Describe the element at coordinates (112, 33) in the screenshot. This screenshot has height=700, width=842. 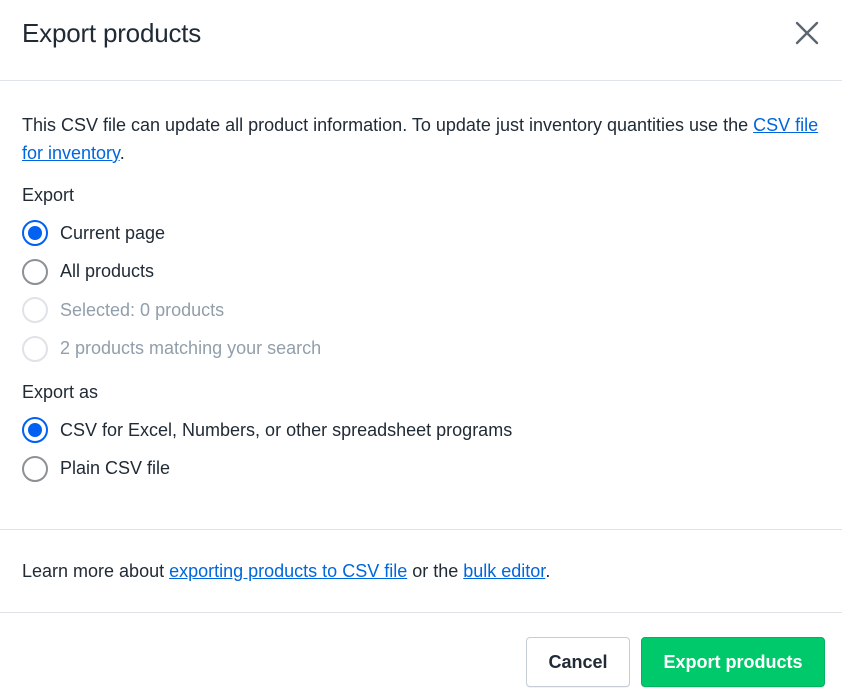
I see `modal-title: Export products` at that location.